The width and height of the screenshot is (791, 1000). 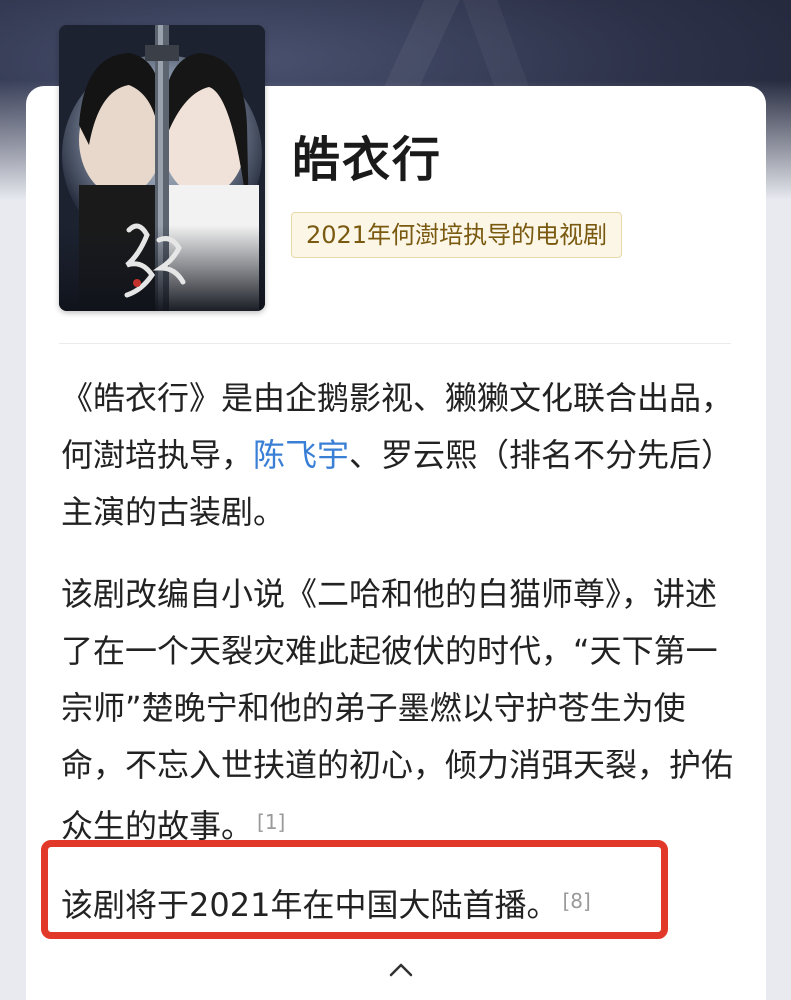 I want to click on poster-image, so click(x=162, y=168).